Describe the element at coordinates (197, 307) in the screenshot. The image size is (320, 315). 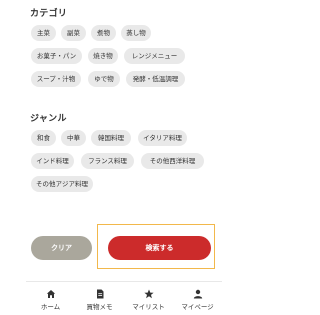
I see `tab-my-page-label: マイページ` at that location.